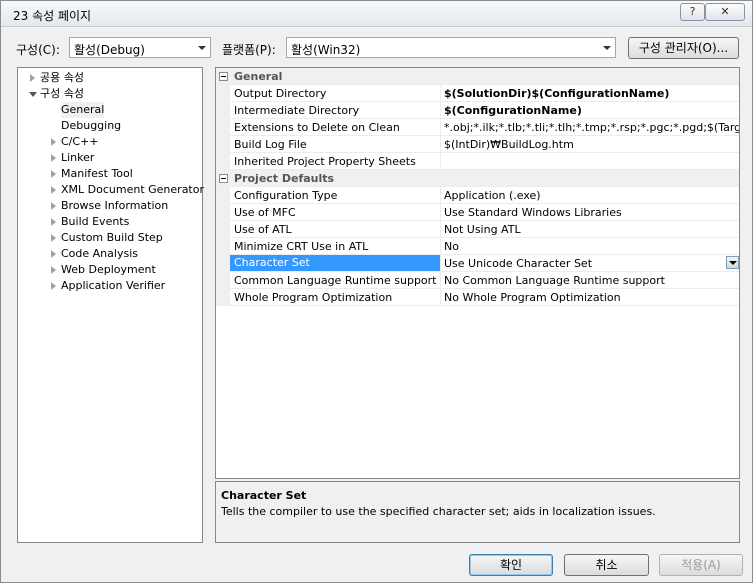 Image resolution: width=753 pixels, height=583 pixels. Describe the element at coordinates (451, 47) in the screenshot. I see `platform-select: 활성(Win32)` at that location.